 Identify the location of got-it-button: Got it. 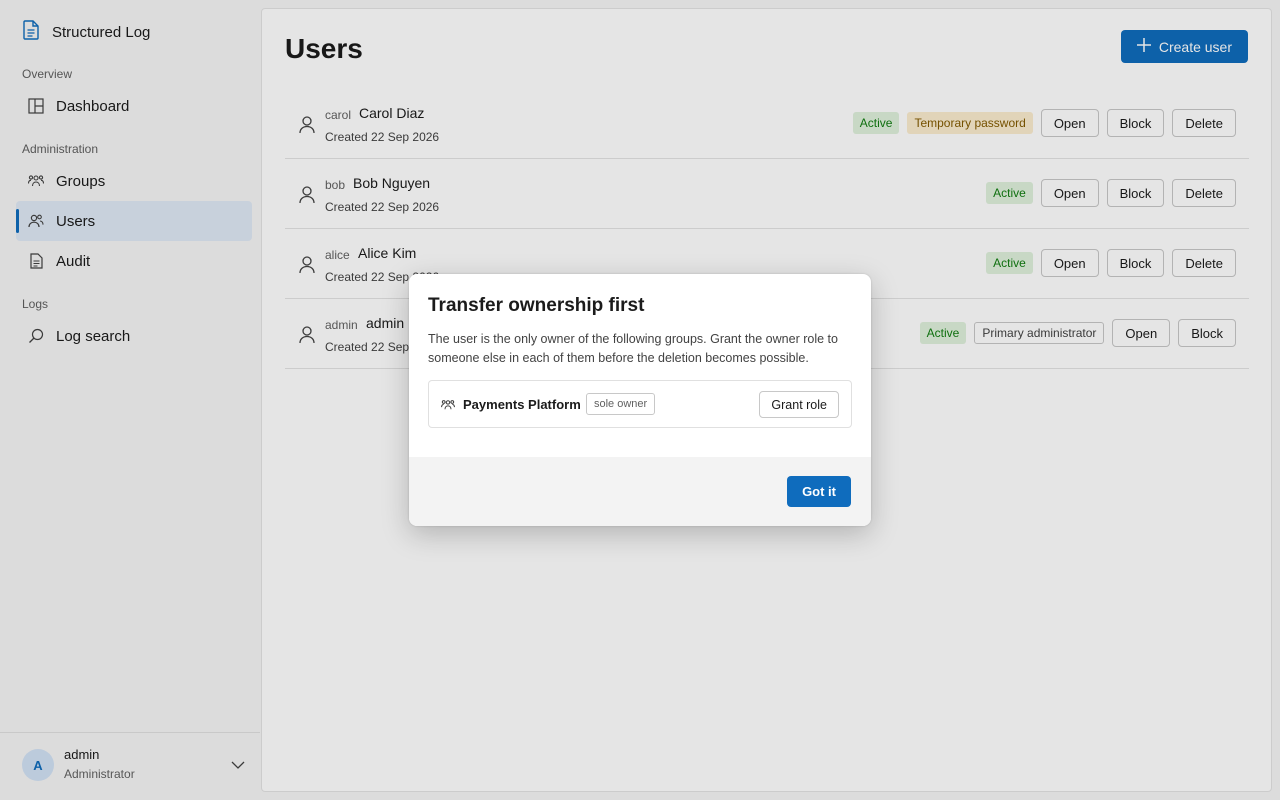
(819, 491).